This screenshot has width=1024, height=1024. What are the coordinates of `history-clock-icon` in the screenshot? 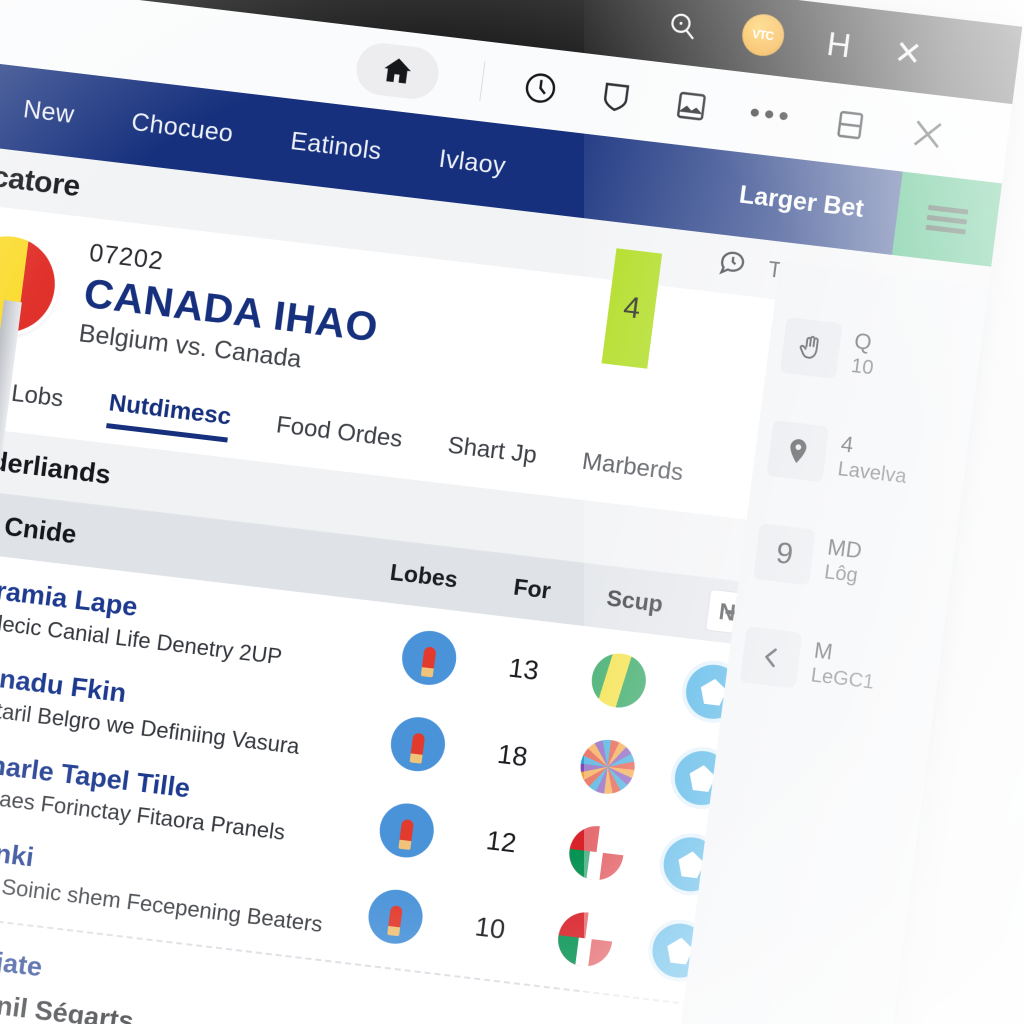 It's located at (541, 88).